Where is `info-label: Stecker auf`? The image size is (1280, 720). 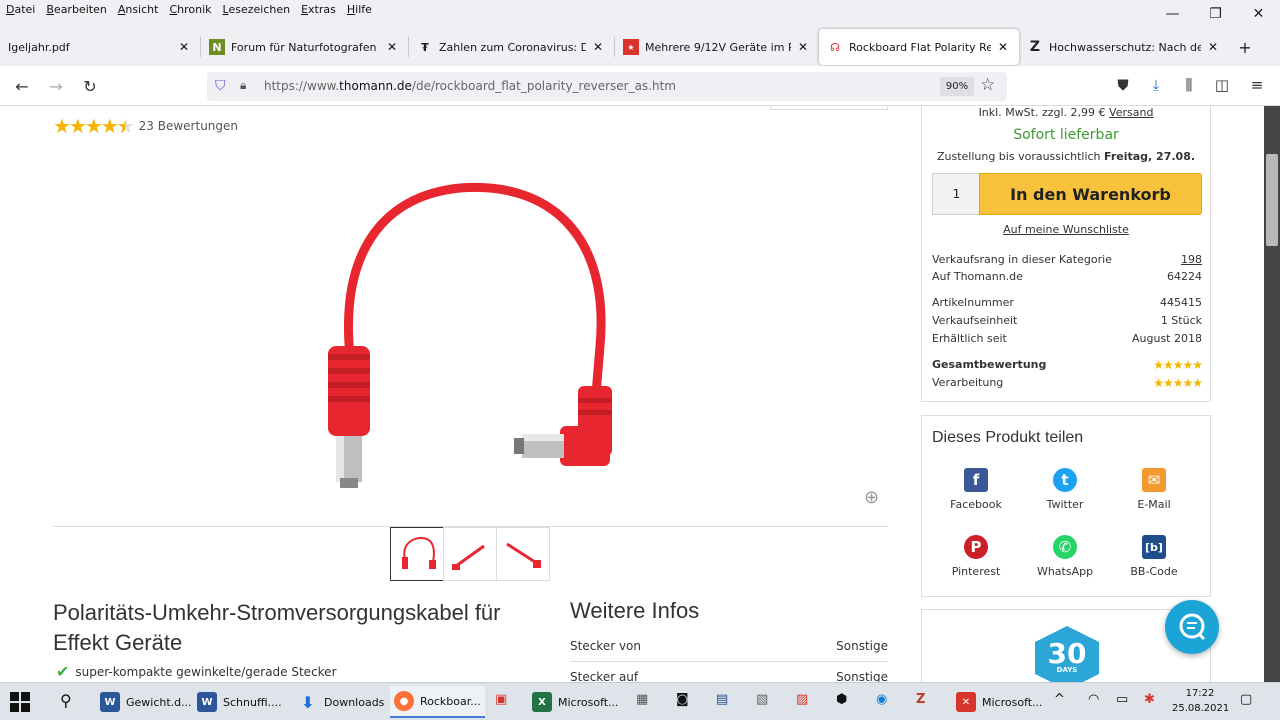 info-label: Stecker auf is located at coordinates (604, 676).